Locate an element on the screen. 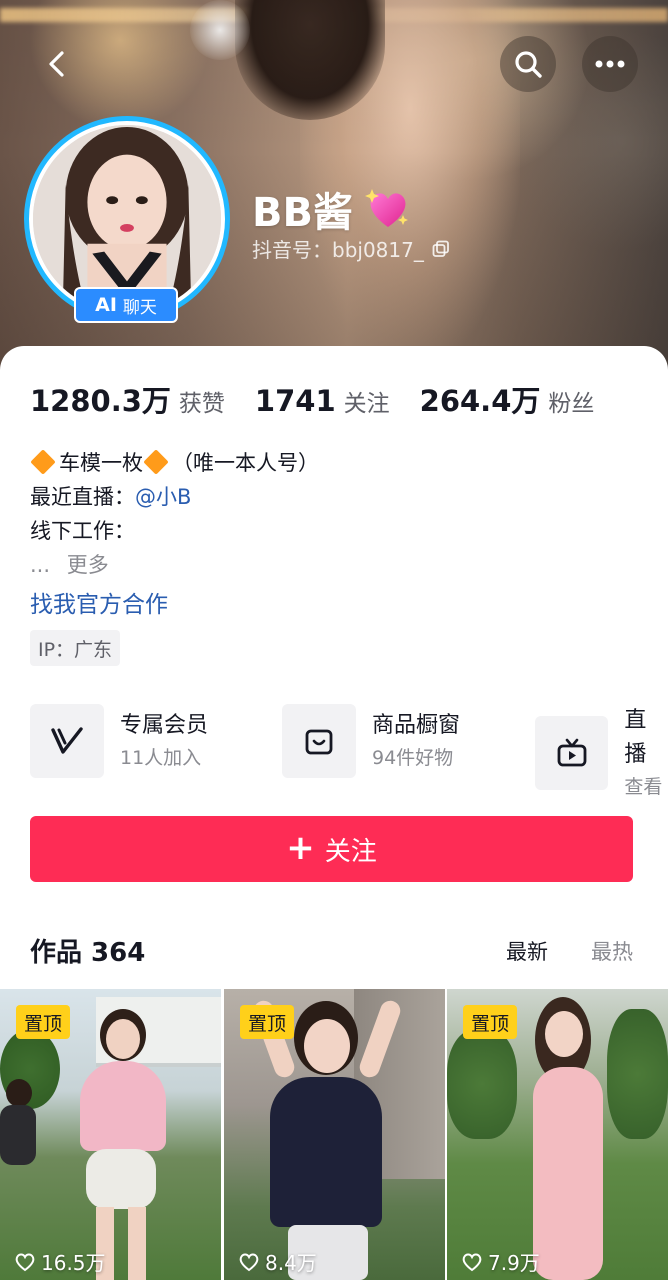 The image size is (668, 1280). follow-button: + 关注 is located at coordinates (331, 849).